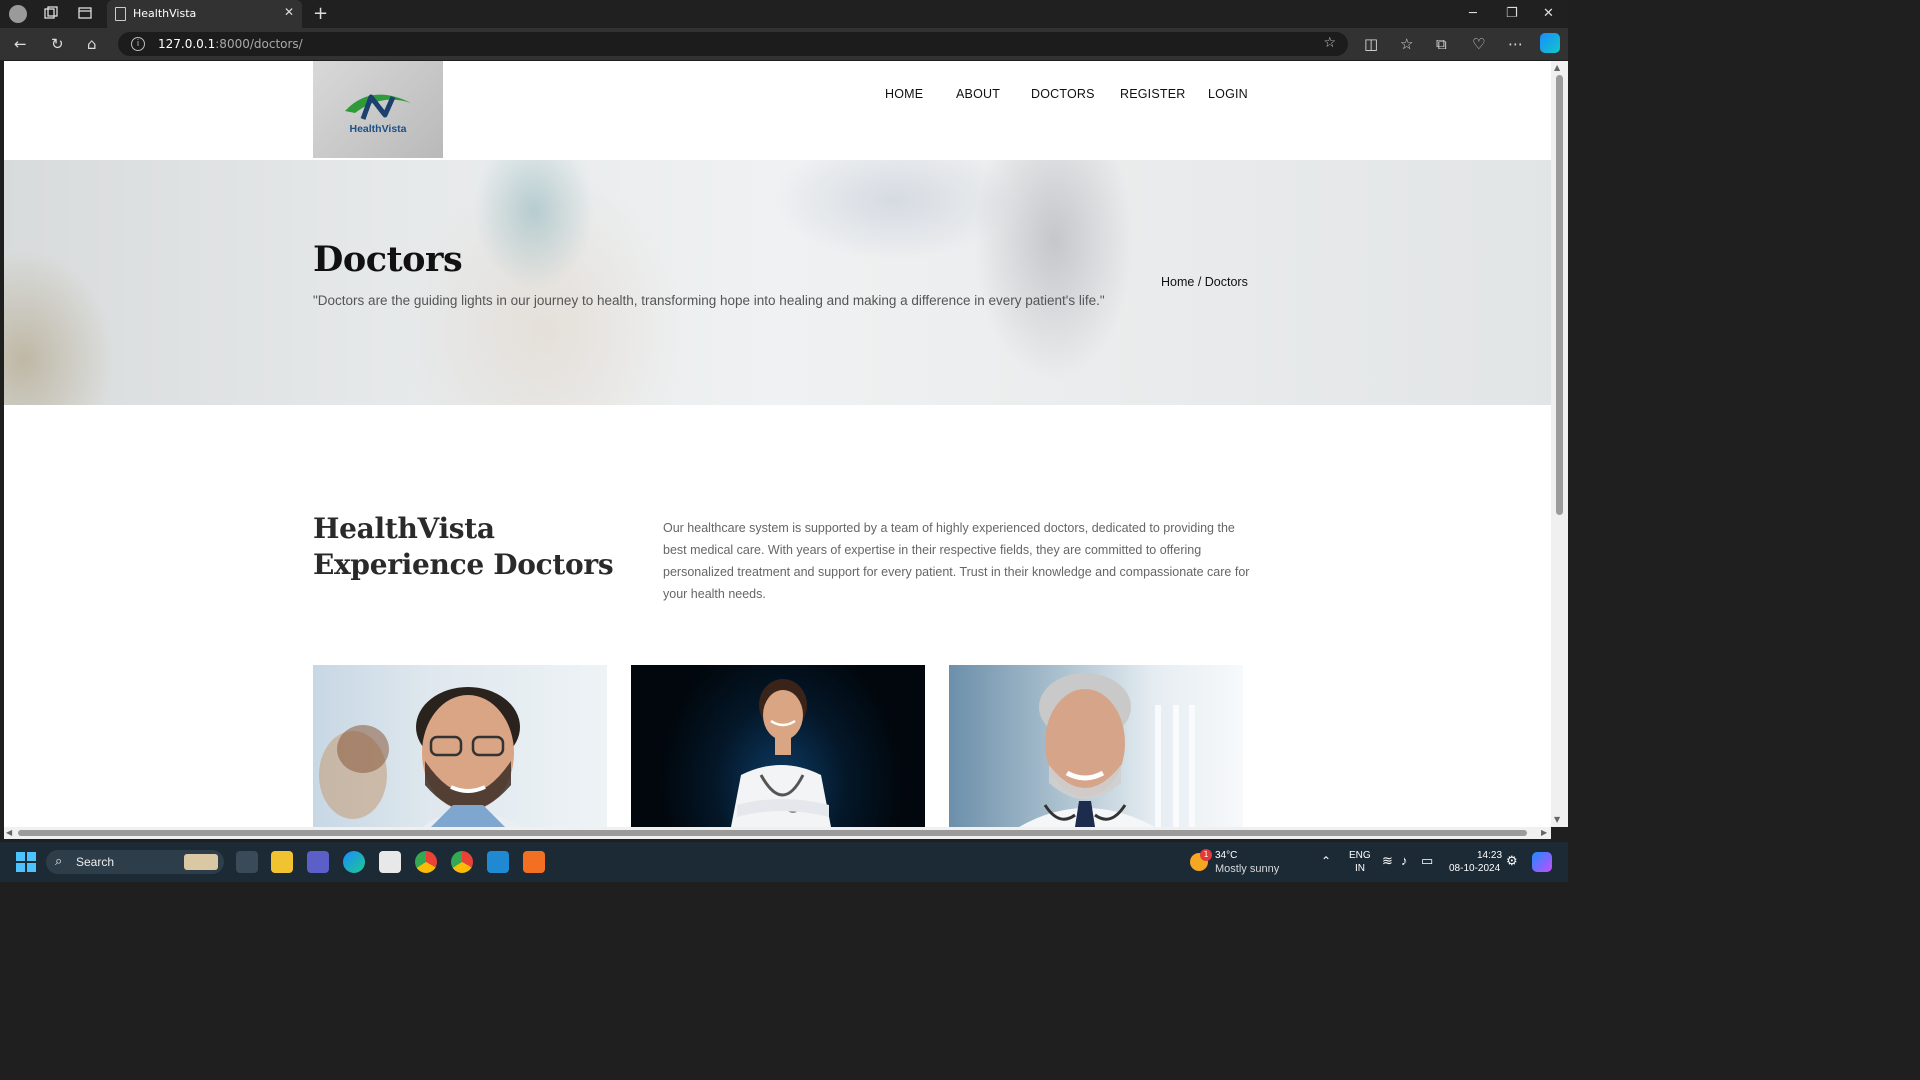  I want to click on vertical-scrollbar: ▲ ▼, so click(1559, 444).